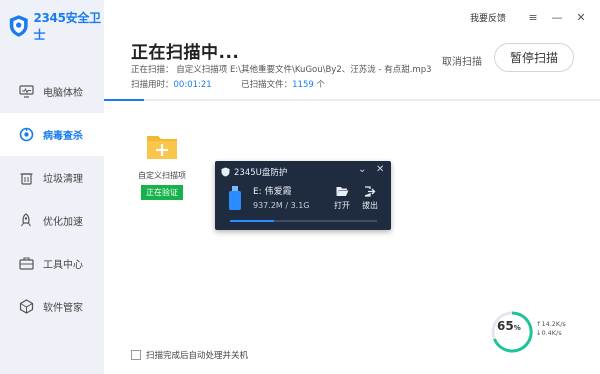  Describe the element at coordinates (534, 57) in the screenshot. I see `pause-scan-button: 暂停扫描` at that location.